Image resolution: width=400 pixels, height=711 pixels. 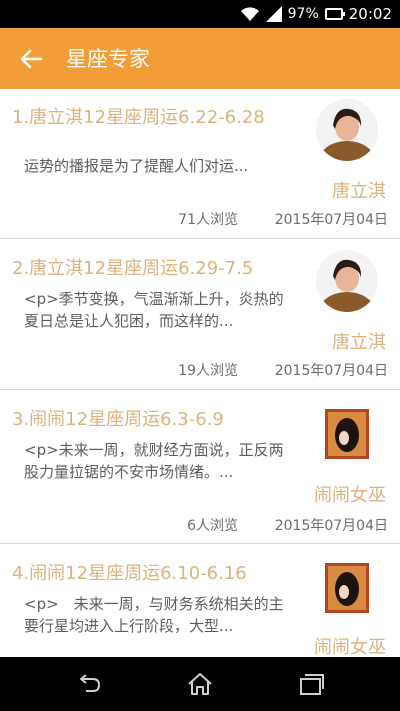 What do you see at coordinates (129, 573) in the screenshot?
I see `article-title: 4.闹闹12星座周运6.10-6.16` at bounding box center [129, 573].